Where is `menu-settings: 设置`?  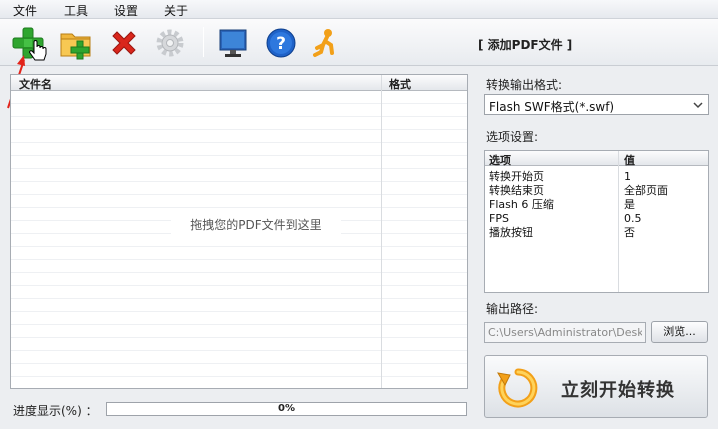
menu-settings: 设置 is located at coordinates (126, 10).